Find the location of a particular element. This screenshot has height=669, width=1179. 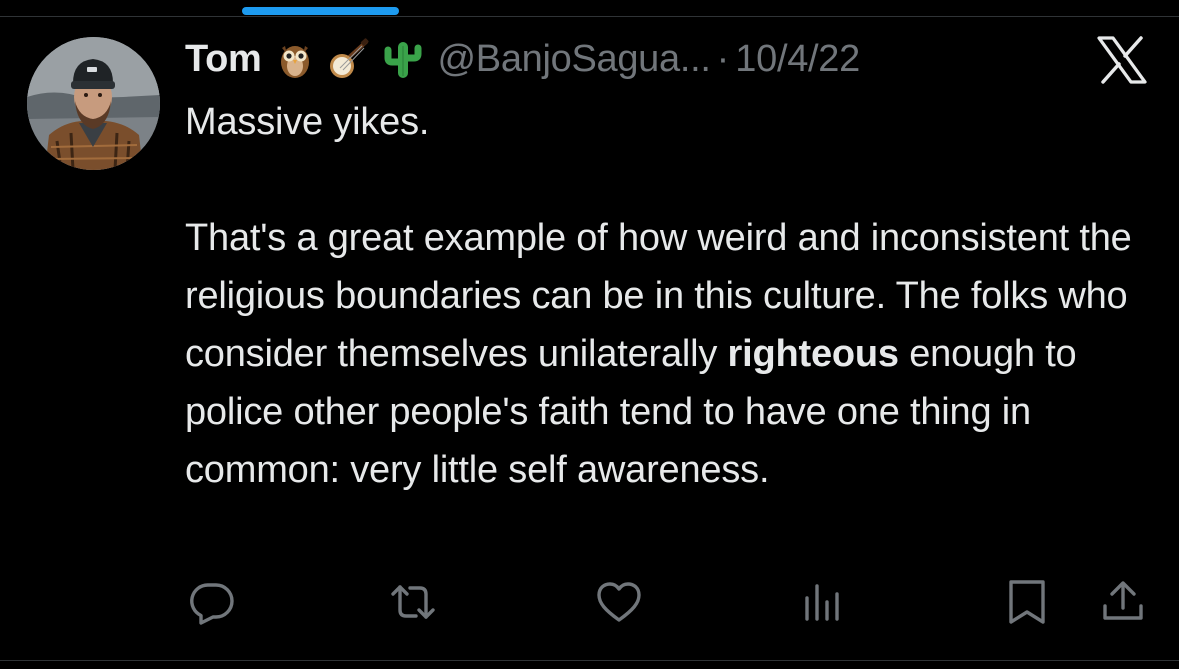

retweet-icon is located at coordinates (413, 602).